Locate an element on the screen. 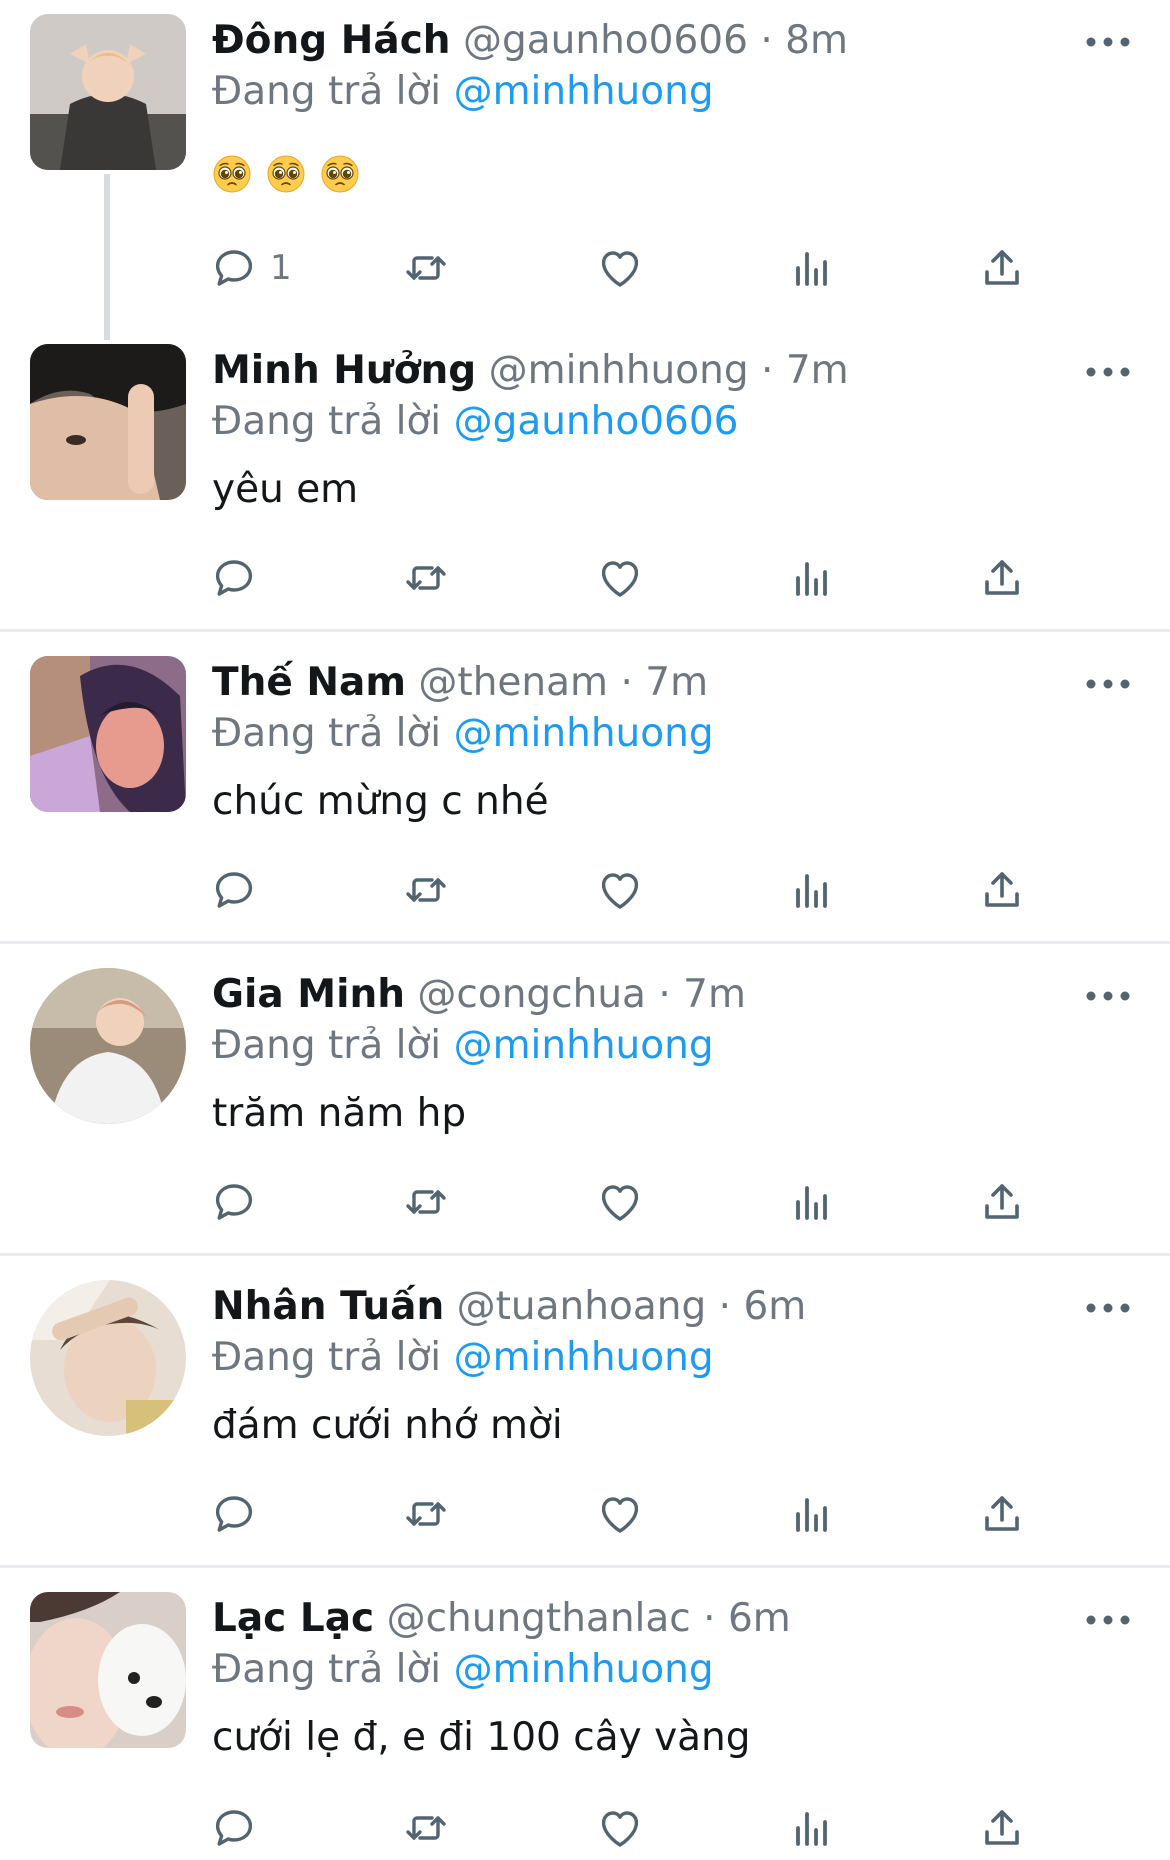  tweet-header: Lạc Lạc @chungthanlac · 6m is located at coordinates (501, 1619).